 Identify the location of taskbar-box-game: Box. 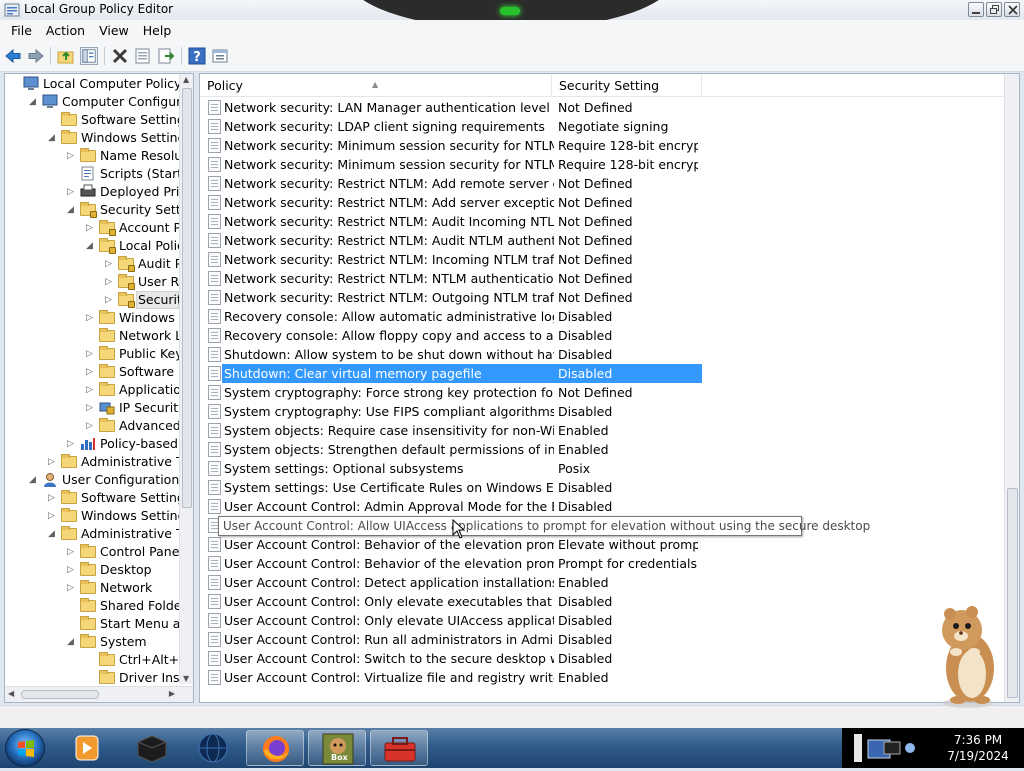
(337, 748).